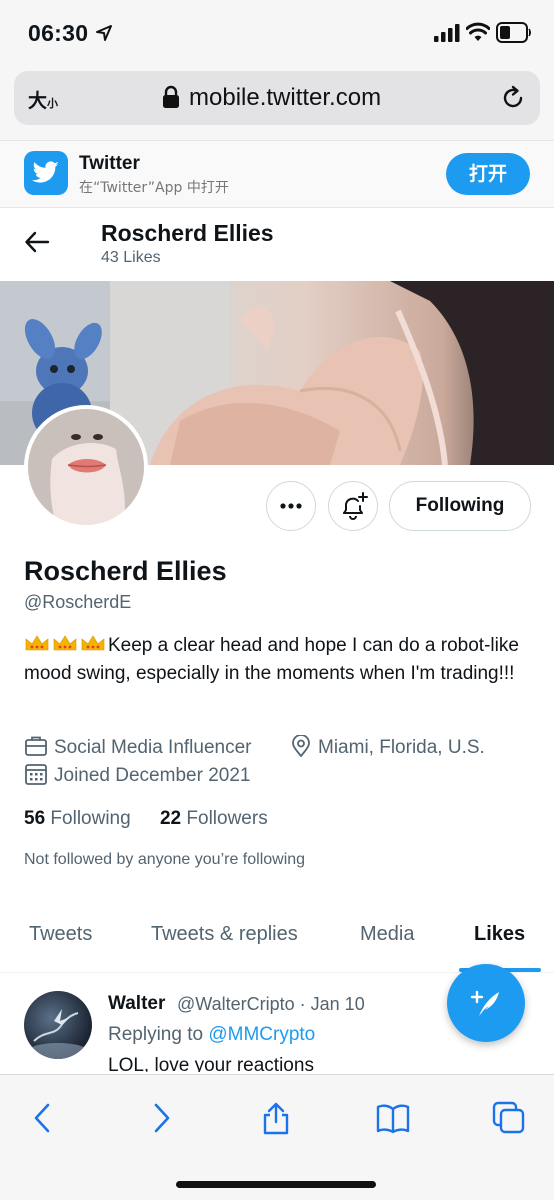 The width and height of the screenshot is (554, 1200). I want to click on followers-label: Followers, so click(227, 818).